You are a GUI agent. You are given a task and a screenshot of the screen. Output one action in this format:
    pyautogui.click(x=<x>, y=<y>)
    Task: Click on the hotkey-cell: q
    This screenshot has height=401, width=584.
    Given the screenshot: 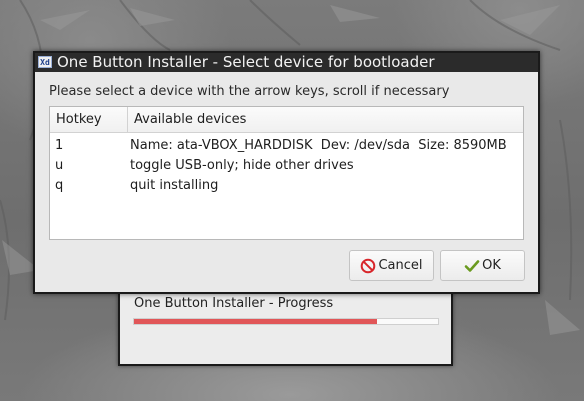 What is the action you would take?
    pyautogui.click(x=59, y=185)
    